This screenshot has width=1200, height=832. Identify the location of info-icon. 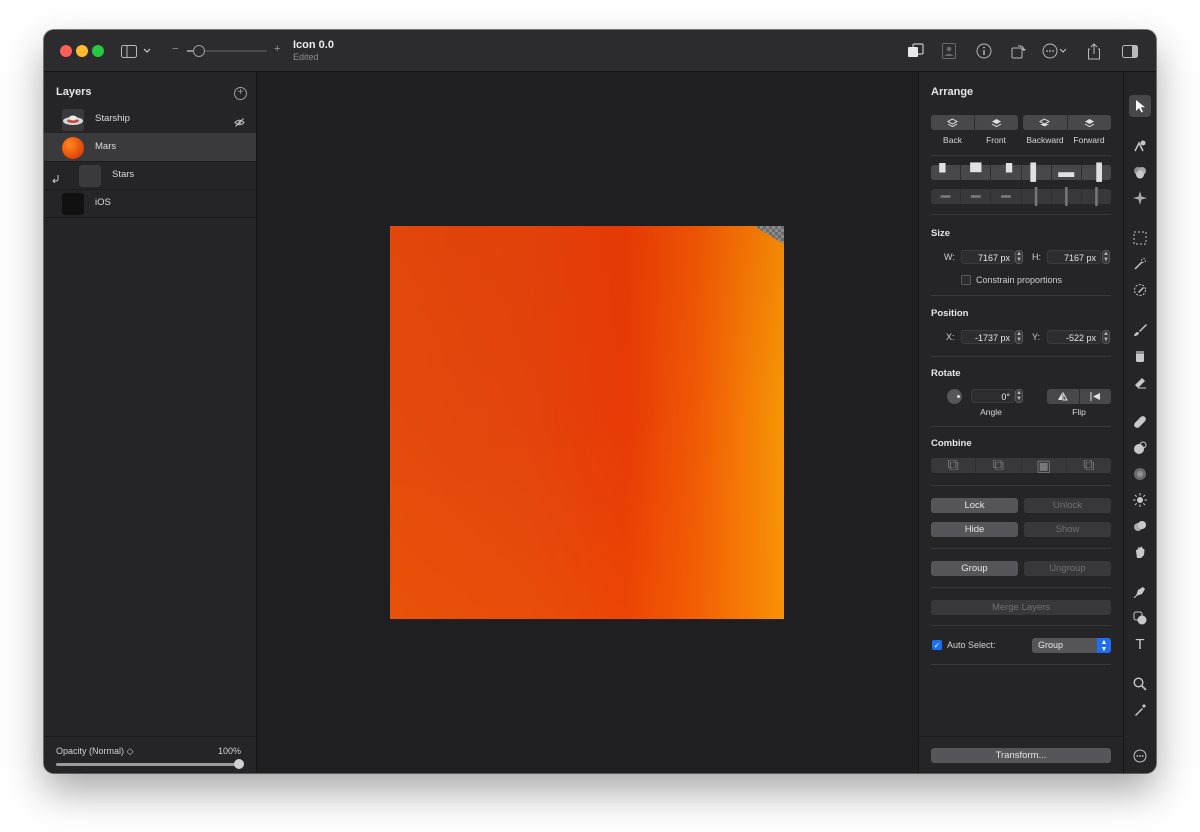
(984, 51).